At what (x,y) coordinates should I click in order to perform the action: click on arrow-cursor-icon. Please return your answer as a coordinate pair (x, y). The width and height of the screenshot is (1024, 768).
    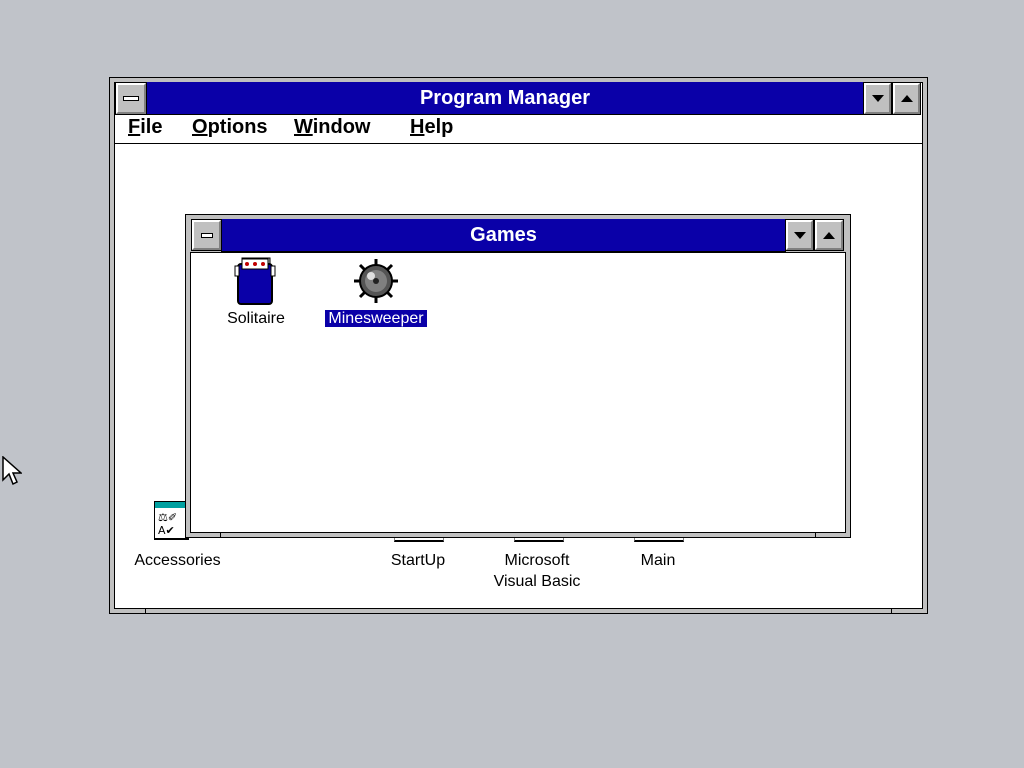
    Looking at the image, I should click on (12, 470).